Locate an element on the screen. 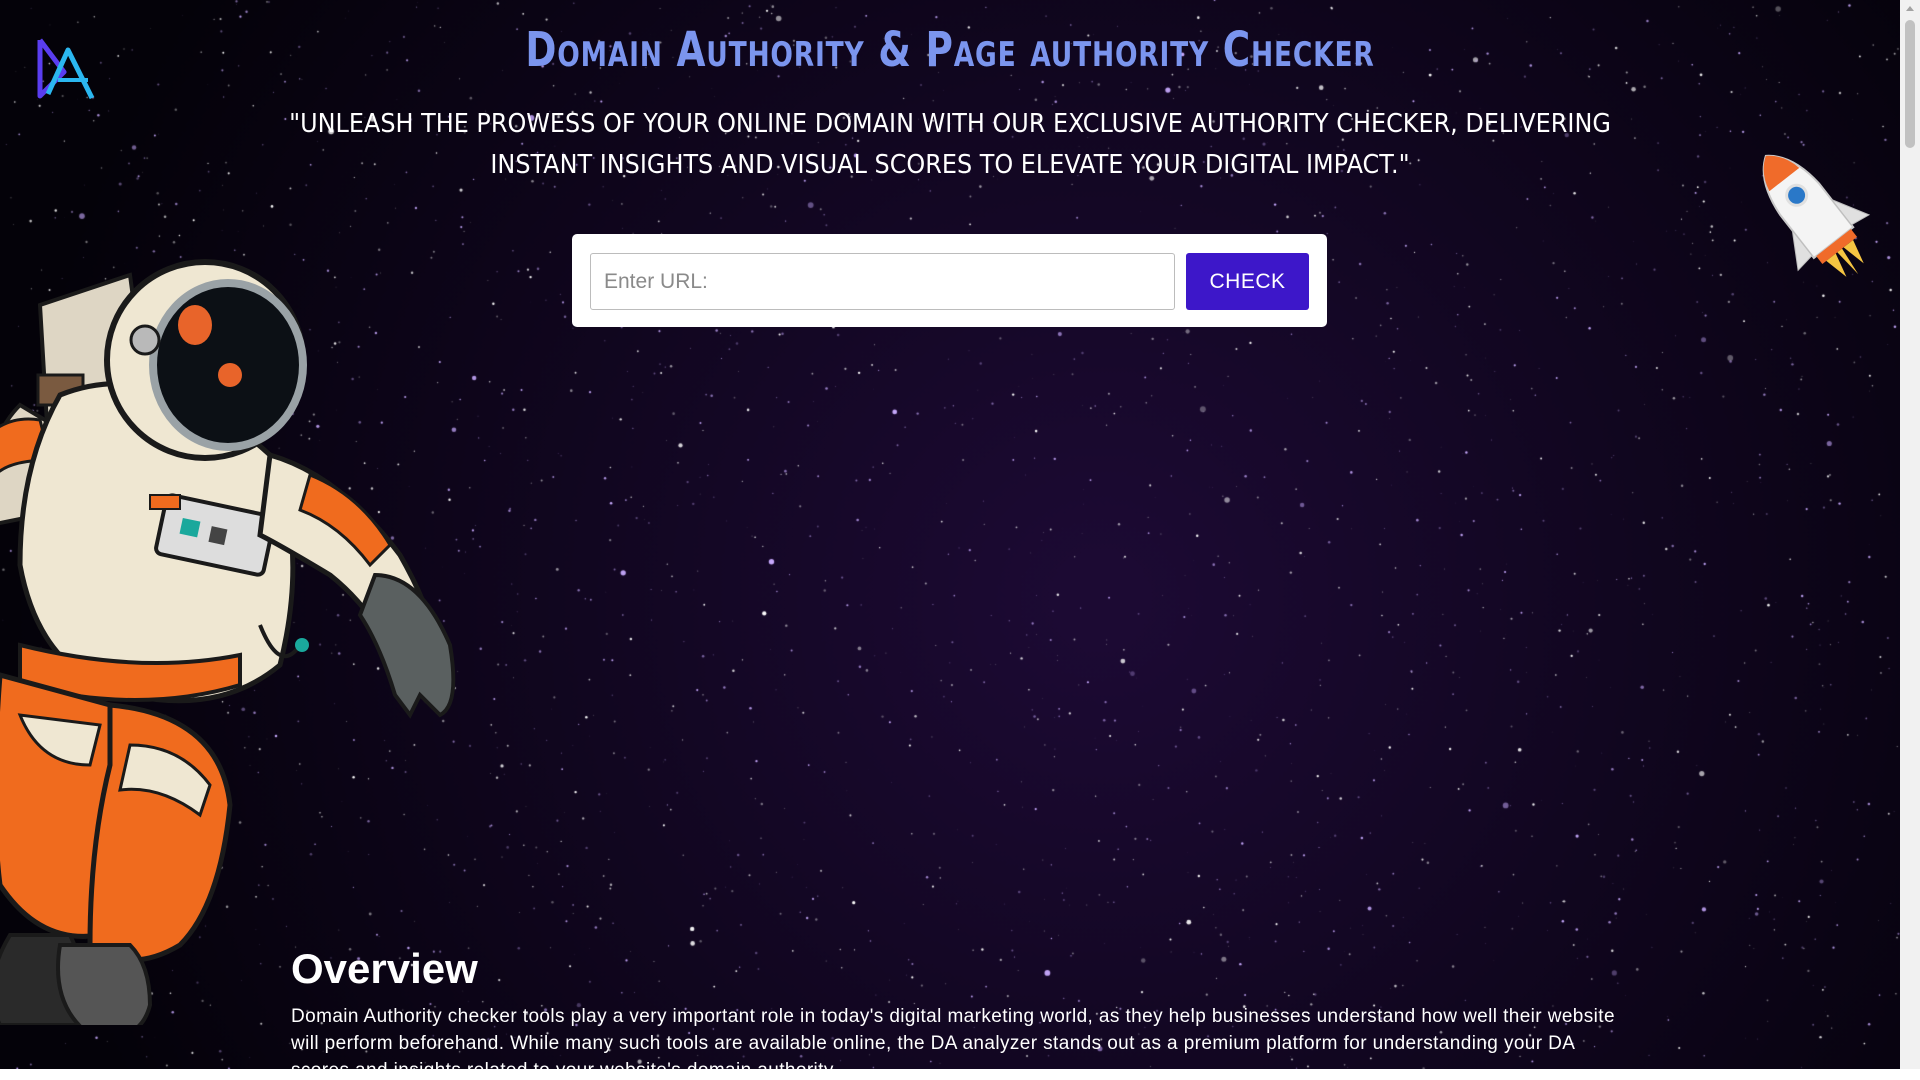 The width and height of the screenshot is (1920, 1080). url-search-form: CHECK is located at coordinates (949, 280).